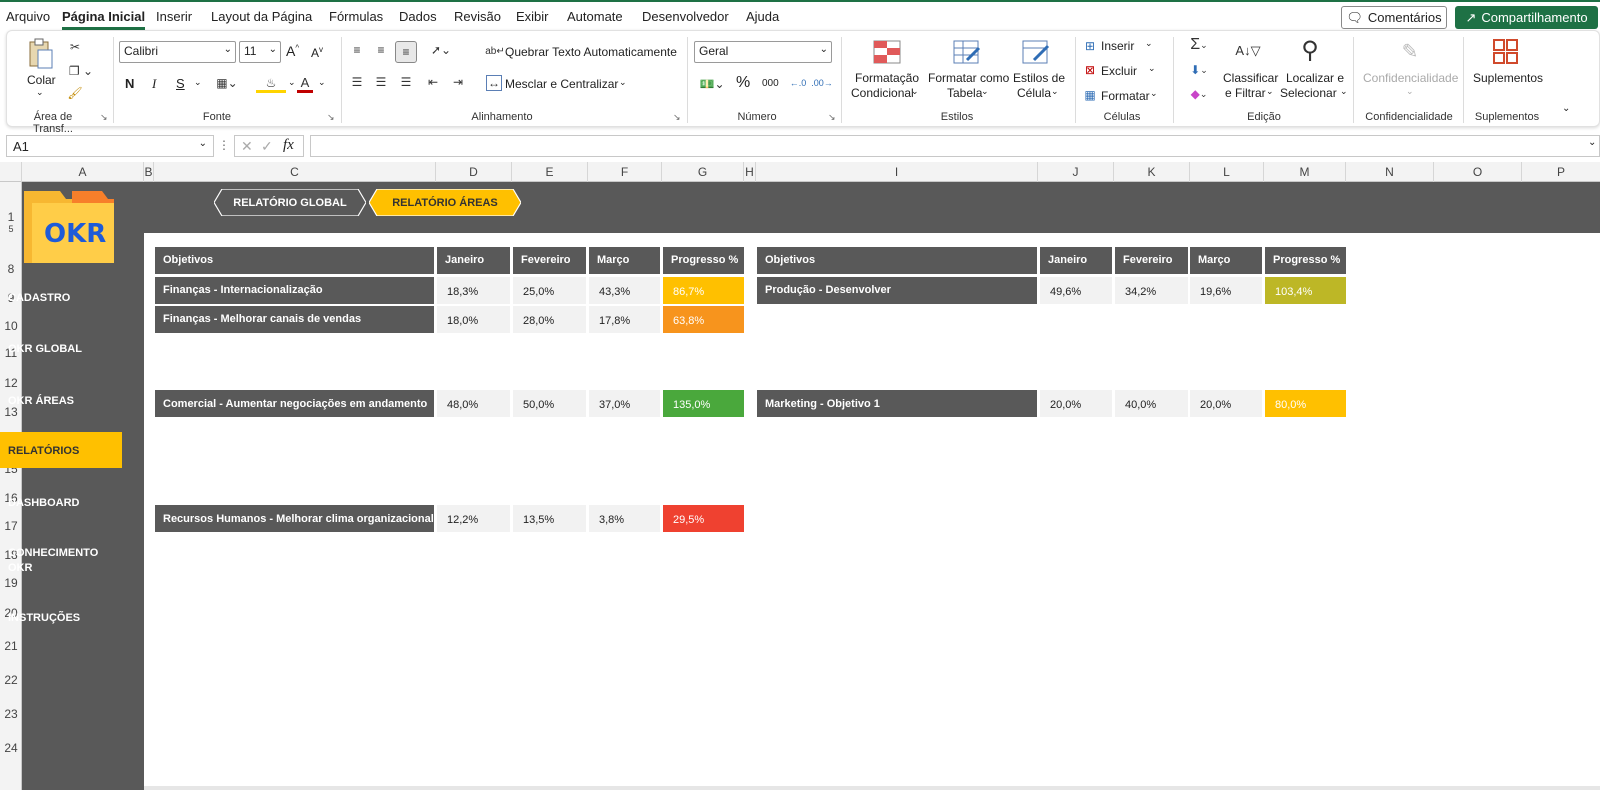  Describe the element at coordinates (1036, 52) in the screenshot. I see `cell-styles-icon` at that location.